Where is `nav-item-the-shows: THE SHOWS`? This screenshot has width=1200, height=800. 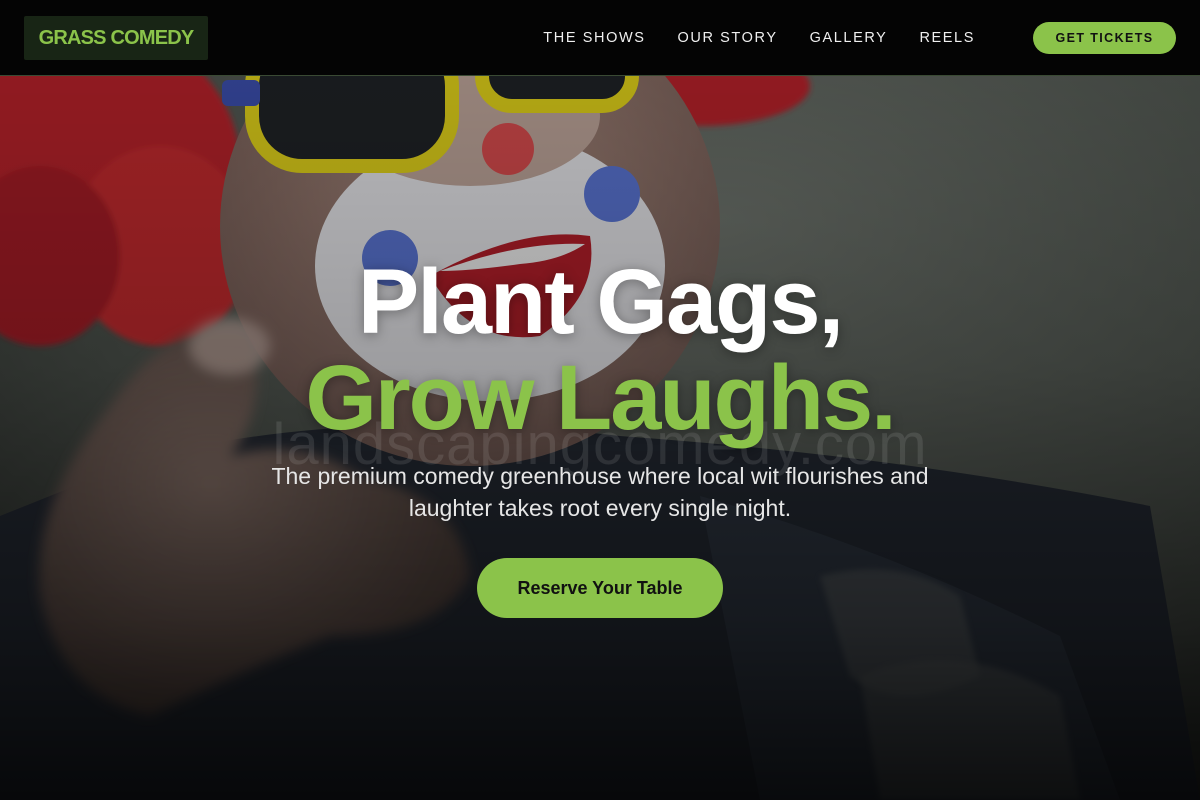
nav-item-the-shows: THE SHOWS is located at coordinates (594, 38).